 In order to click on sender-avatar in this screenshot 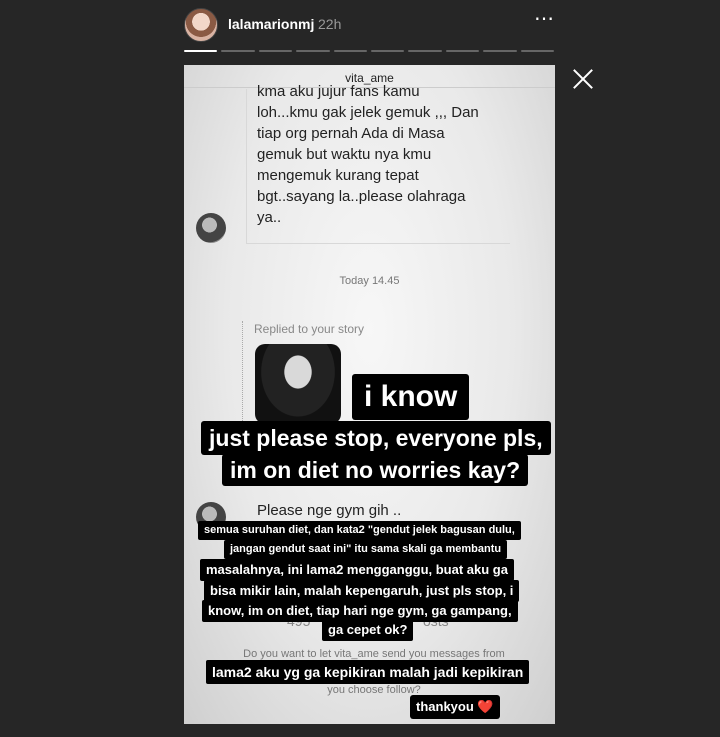, I will do `click(211, 228)`.